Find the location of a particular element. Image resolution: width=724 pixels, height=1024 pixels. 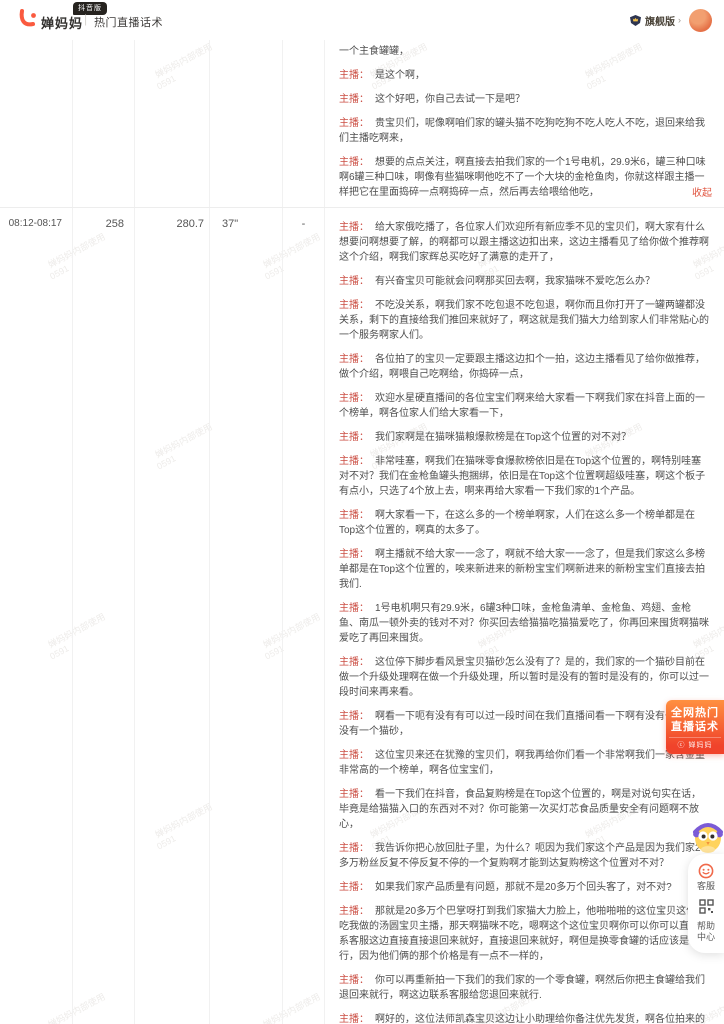

customer-service-label: 客服 is located at coordinates (705, 886).